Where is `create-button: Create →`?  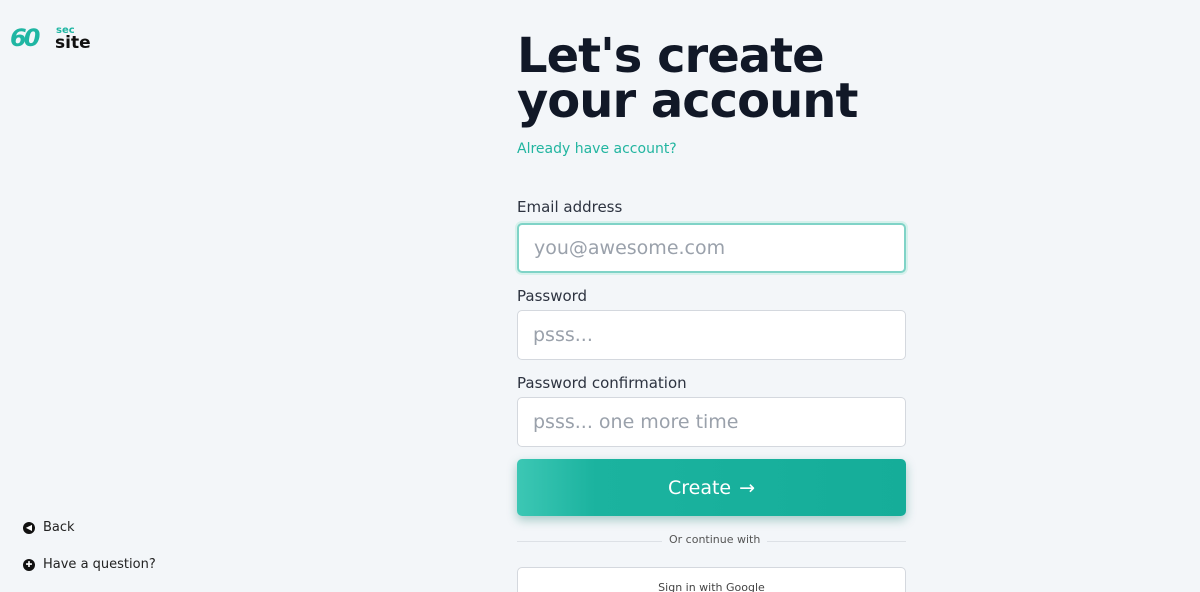
create-button: Create → is located at coordinates (711, 487).